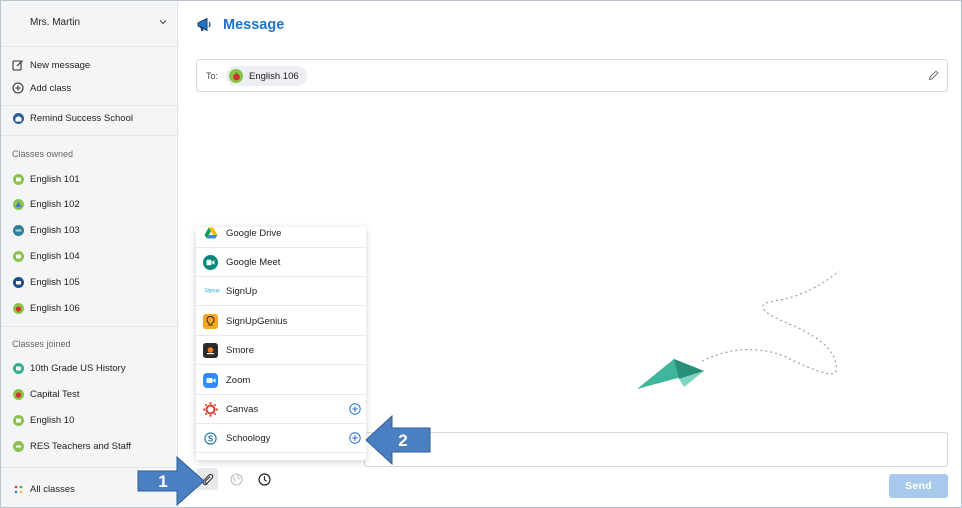 The image size is (962, 508). I want to click on send-button: Send, so click(918, 486).